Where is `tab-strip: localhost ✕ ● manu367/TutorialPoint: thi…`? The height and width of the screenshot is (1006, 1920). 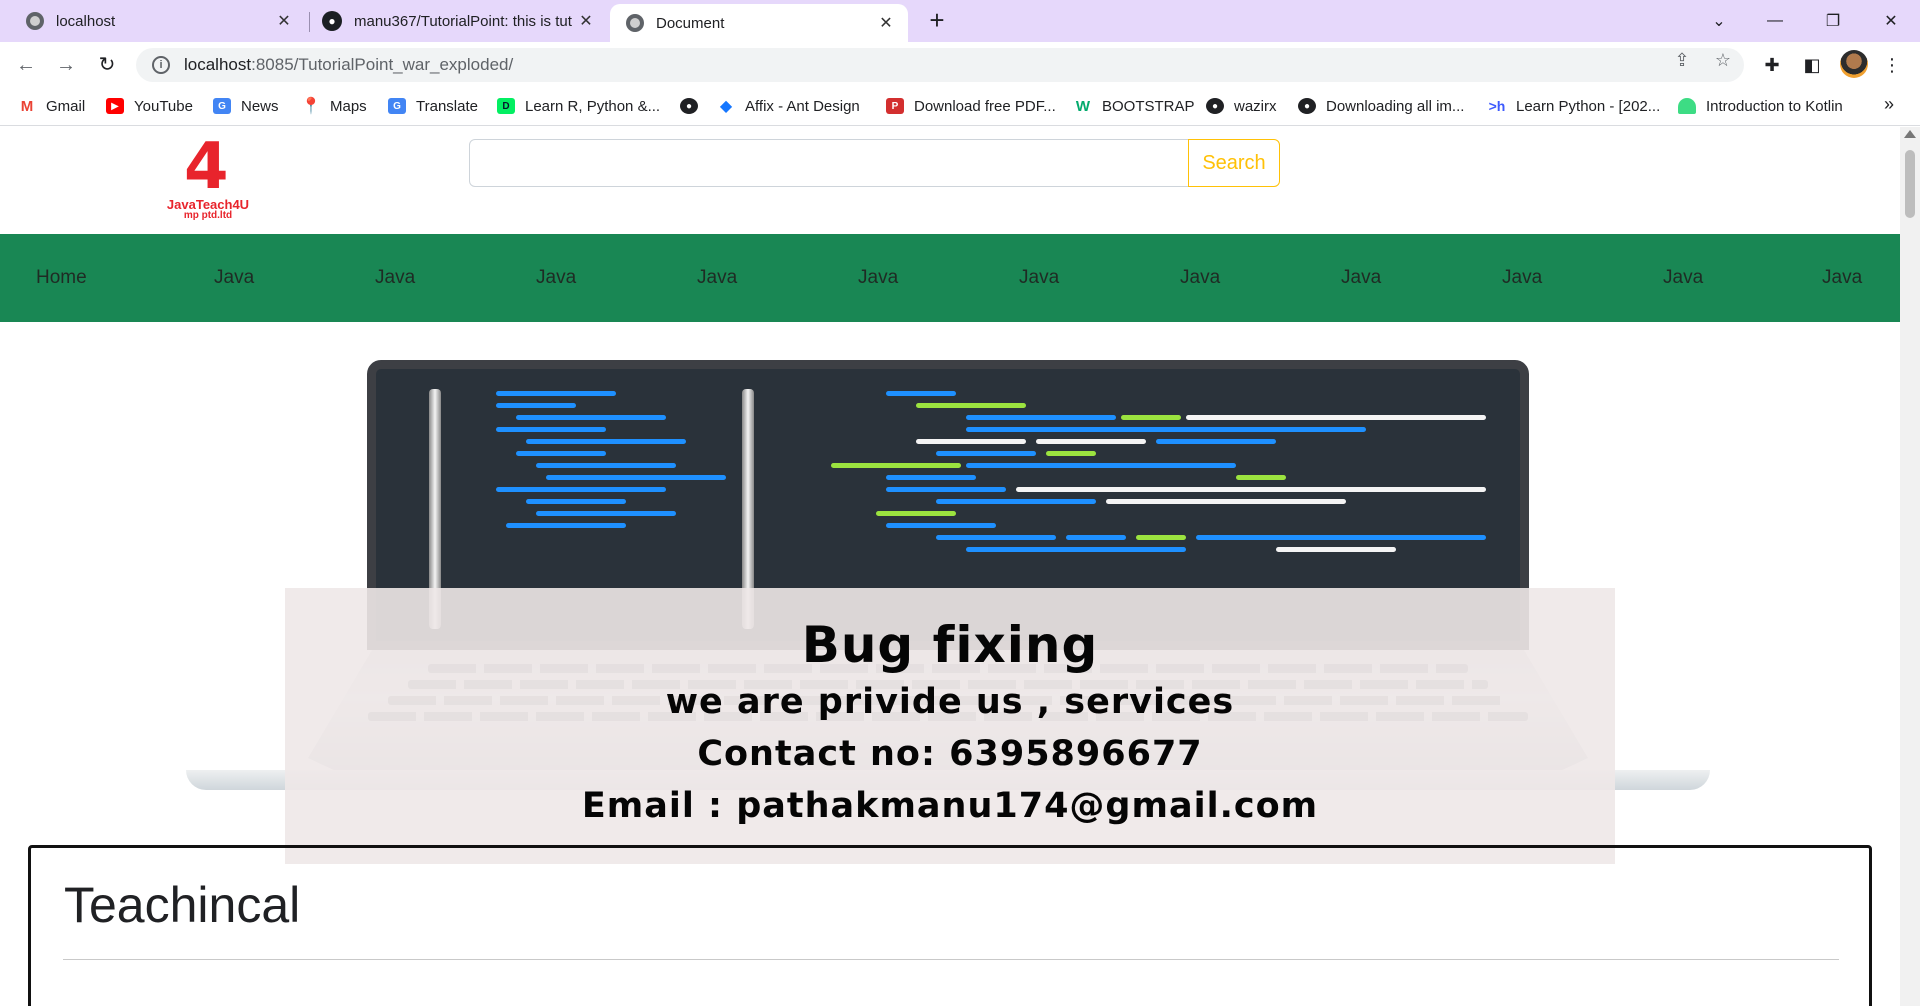 tab-strip: localhost ✕ ● manu367/TutorialPoint: thi… is located at coordinates (960, 21).